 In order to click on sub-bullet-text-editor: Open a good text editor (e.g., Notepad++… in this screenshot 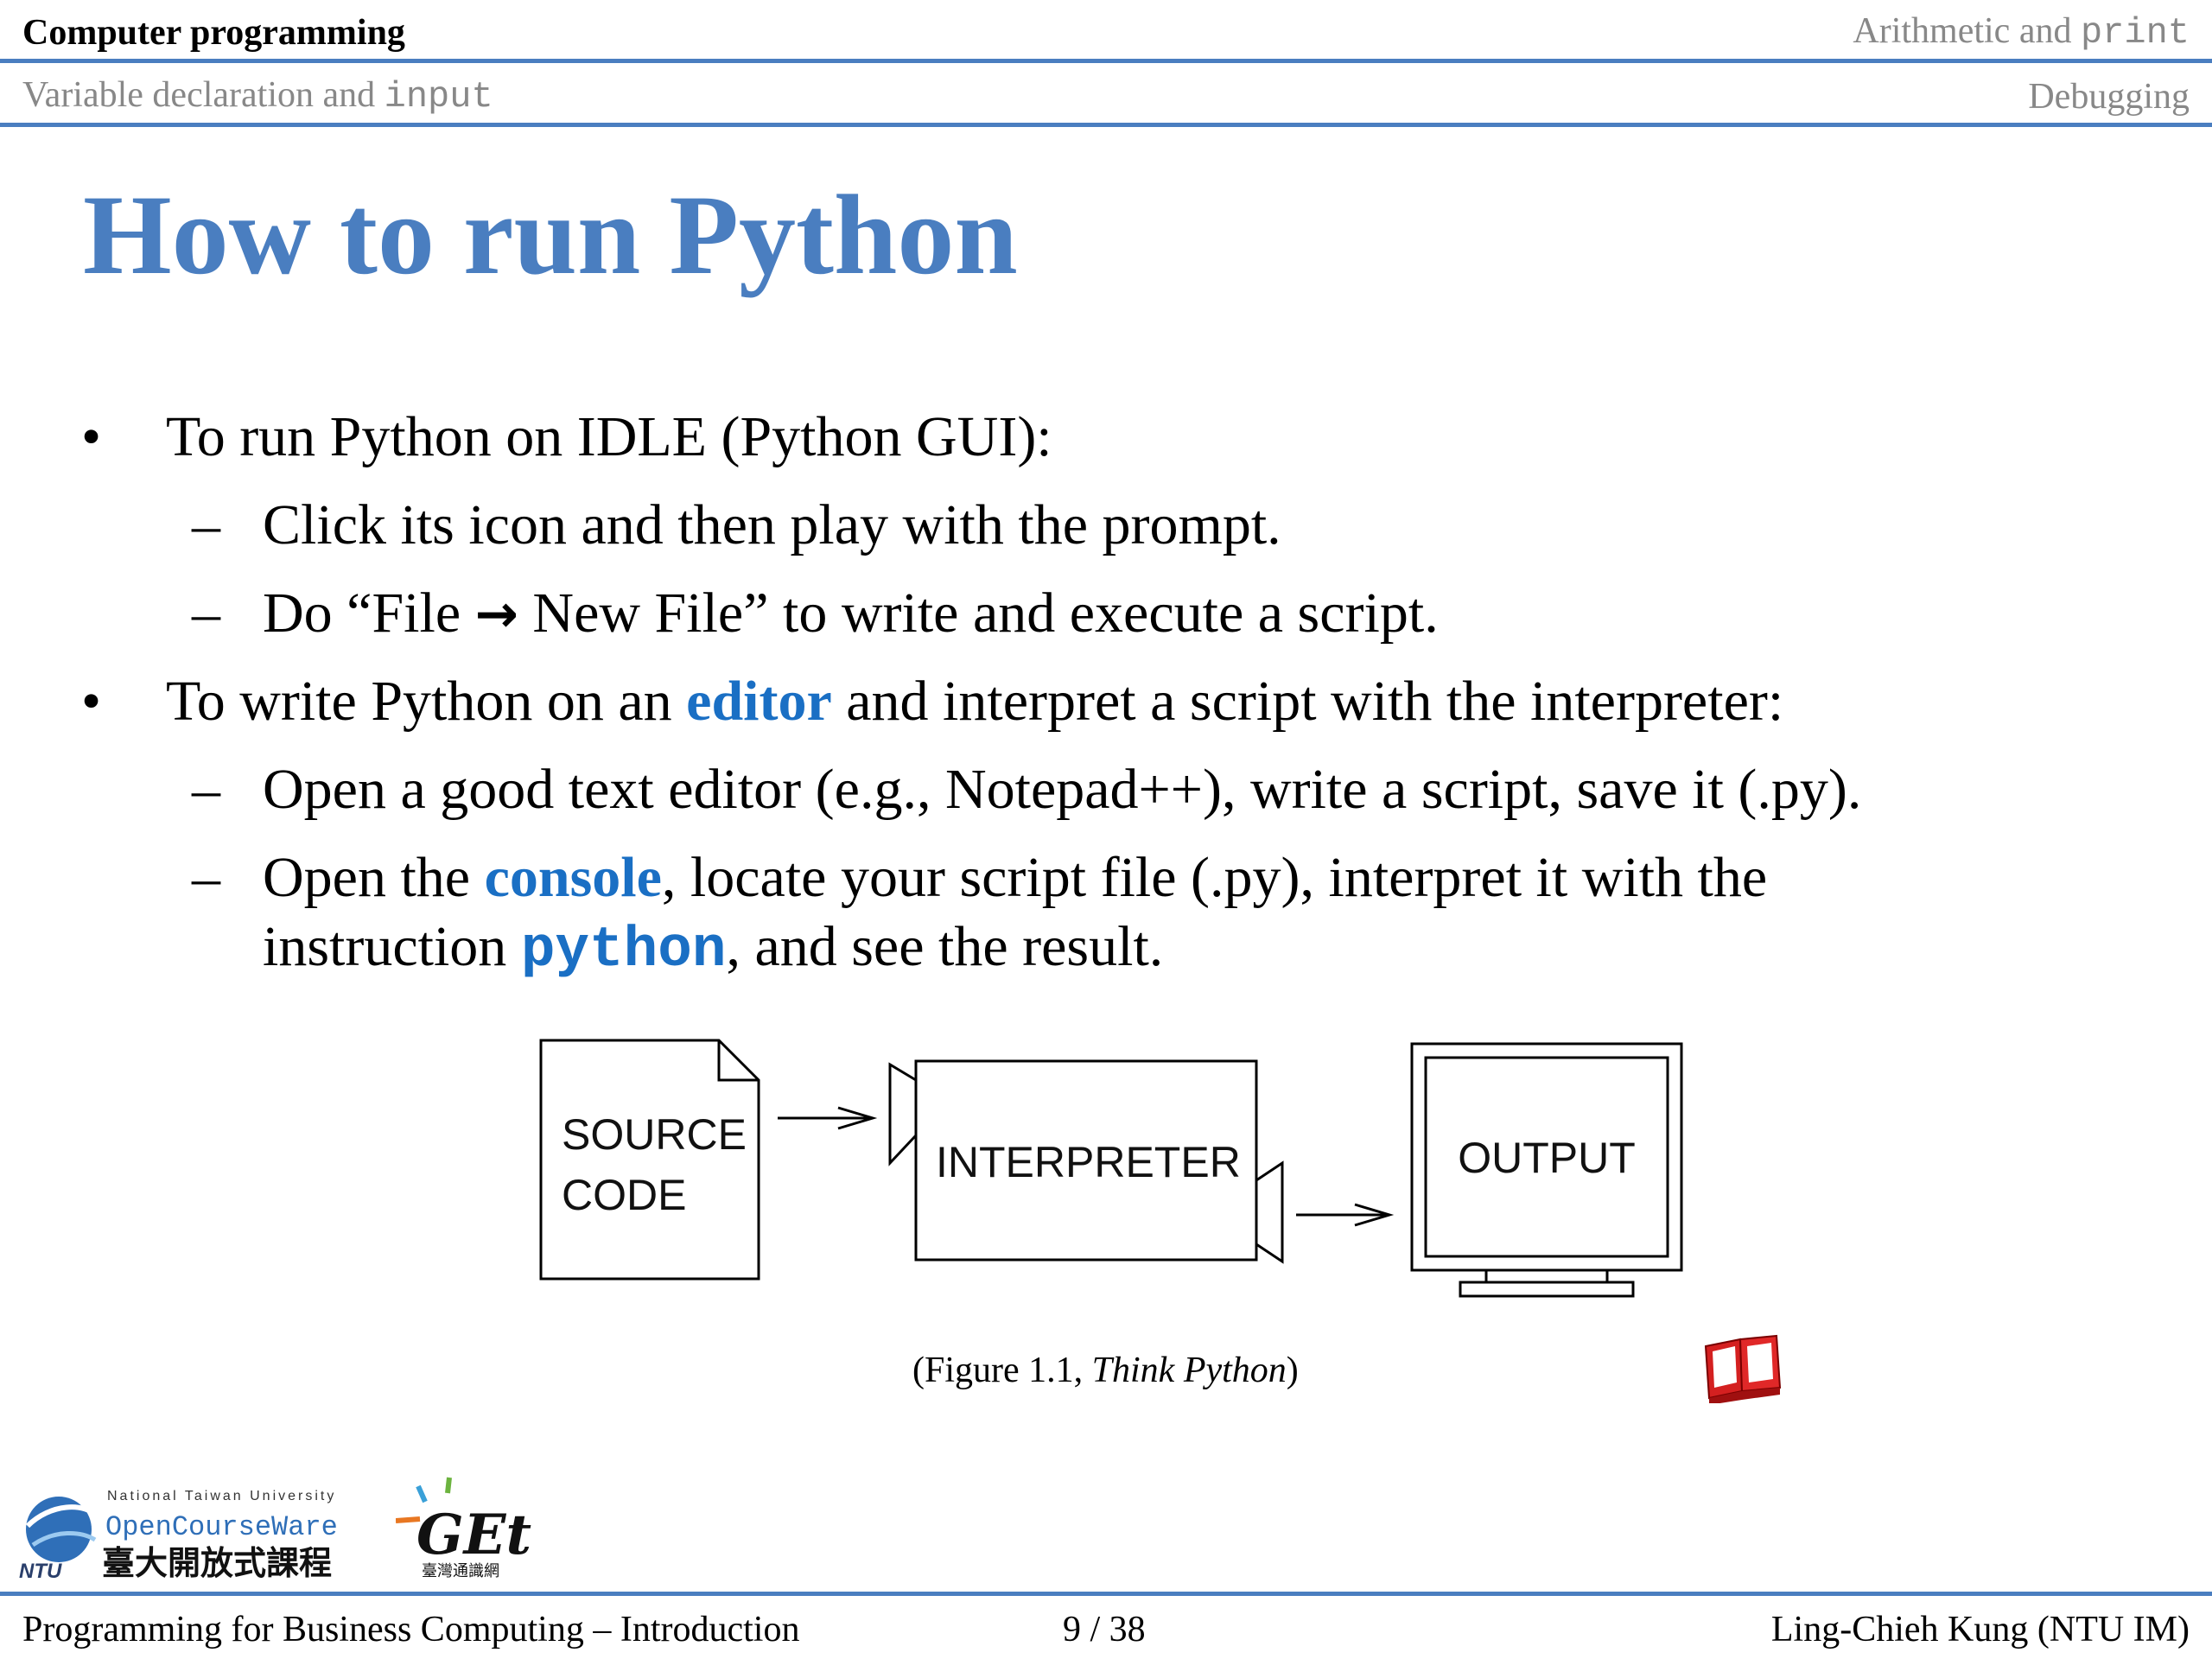, I will do `click(1062, 789)`.